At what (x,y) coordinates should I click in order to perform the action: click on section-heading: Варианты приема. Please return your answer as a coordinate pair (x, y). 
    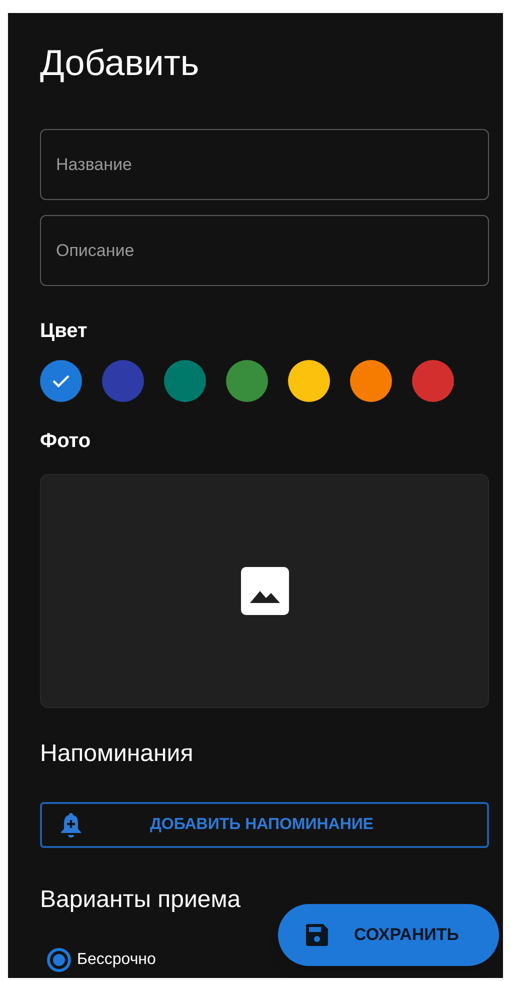
    Looking at the image, I should click on (140, 900).